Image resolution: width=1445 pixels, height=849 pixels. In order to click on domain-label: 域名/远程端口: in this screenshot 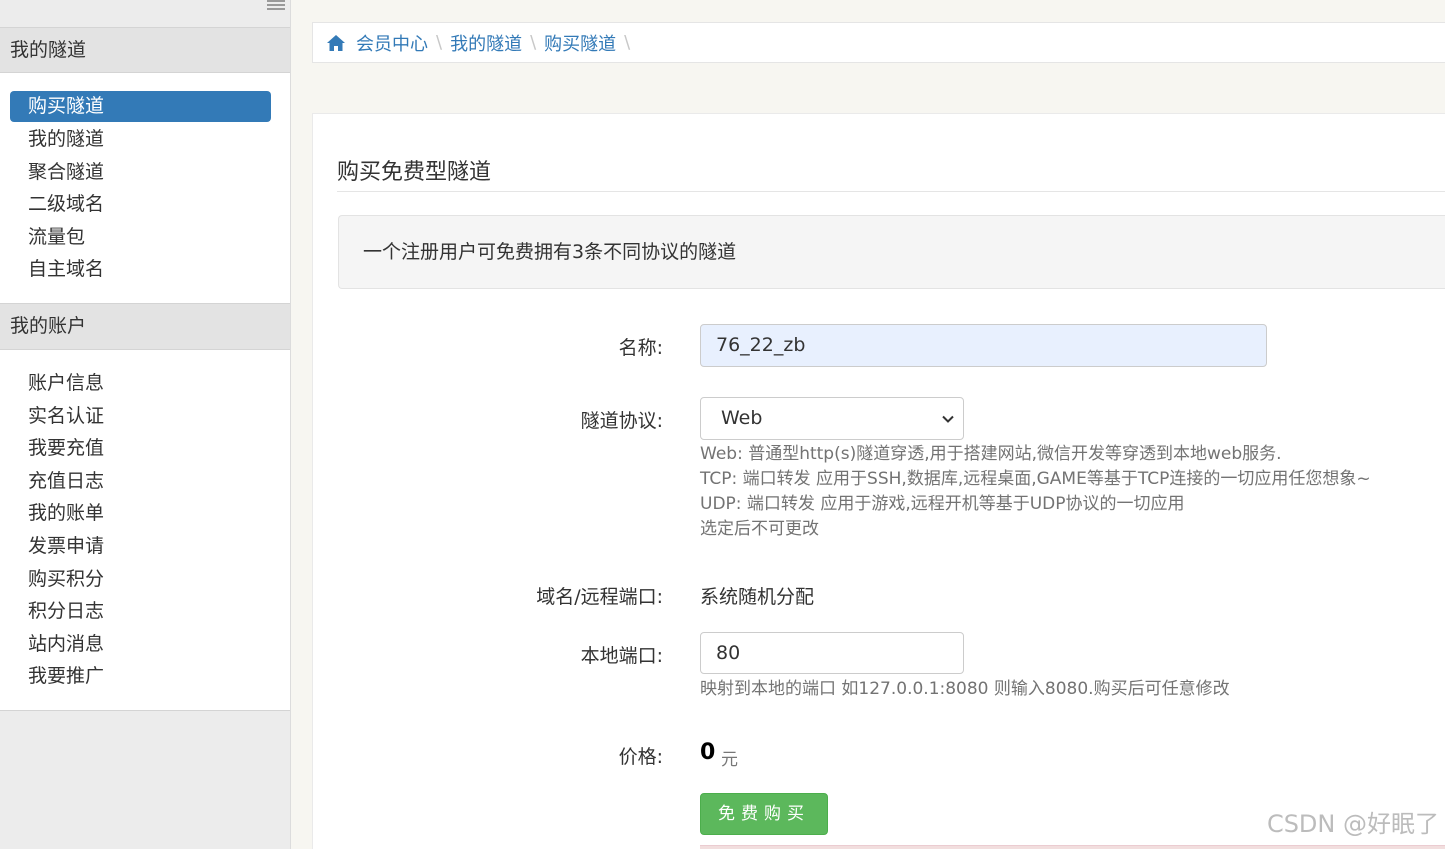, I will do `click(599, 597)`.